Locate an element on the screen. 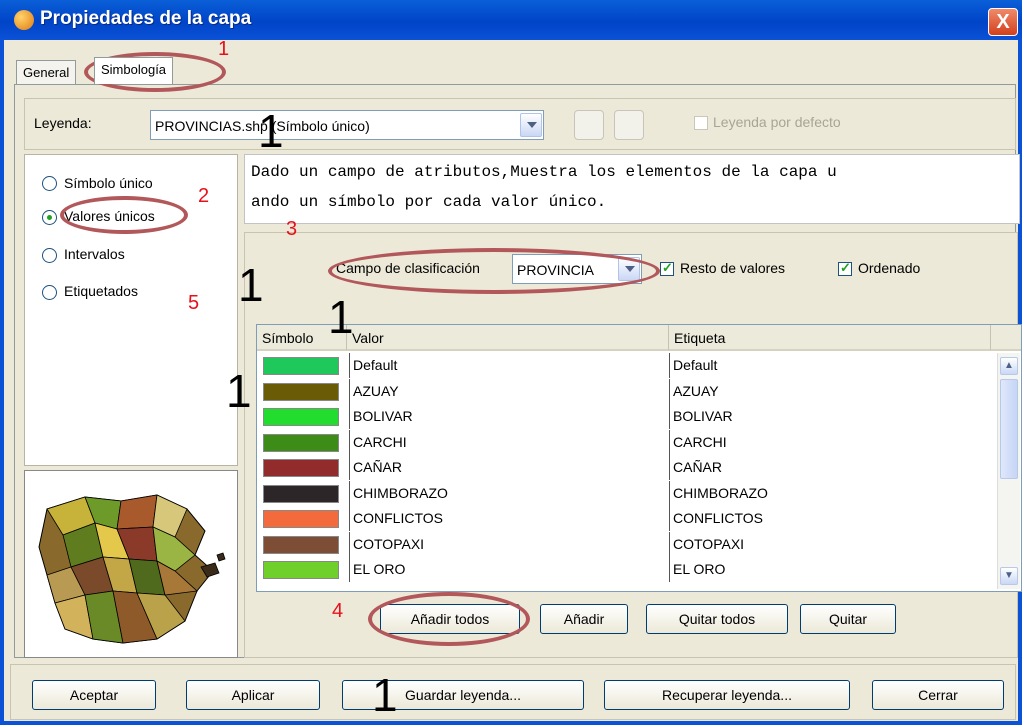  ordenado-label: Ordenado is located at coordinates (889, 268).